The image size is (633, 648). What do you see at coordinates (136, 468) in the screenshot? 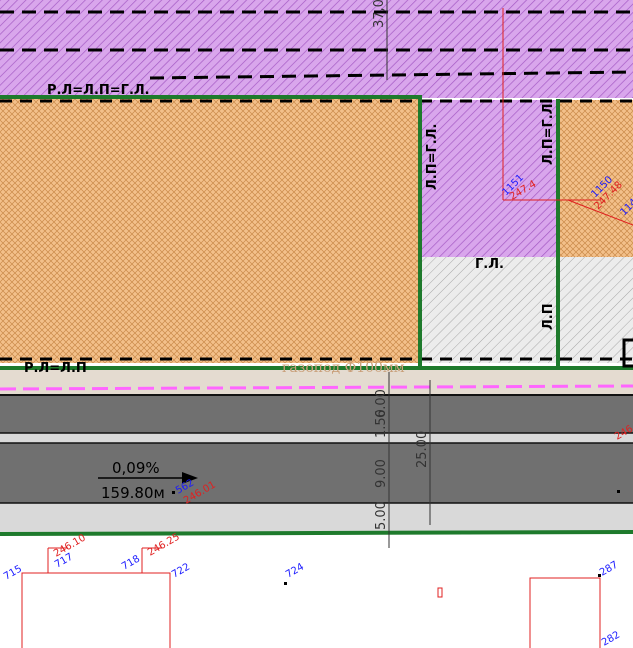
I see `slope-percent: 0,09%` at bounding box center [136, 468].